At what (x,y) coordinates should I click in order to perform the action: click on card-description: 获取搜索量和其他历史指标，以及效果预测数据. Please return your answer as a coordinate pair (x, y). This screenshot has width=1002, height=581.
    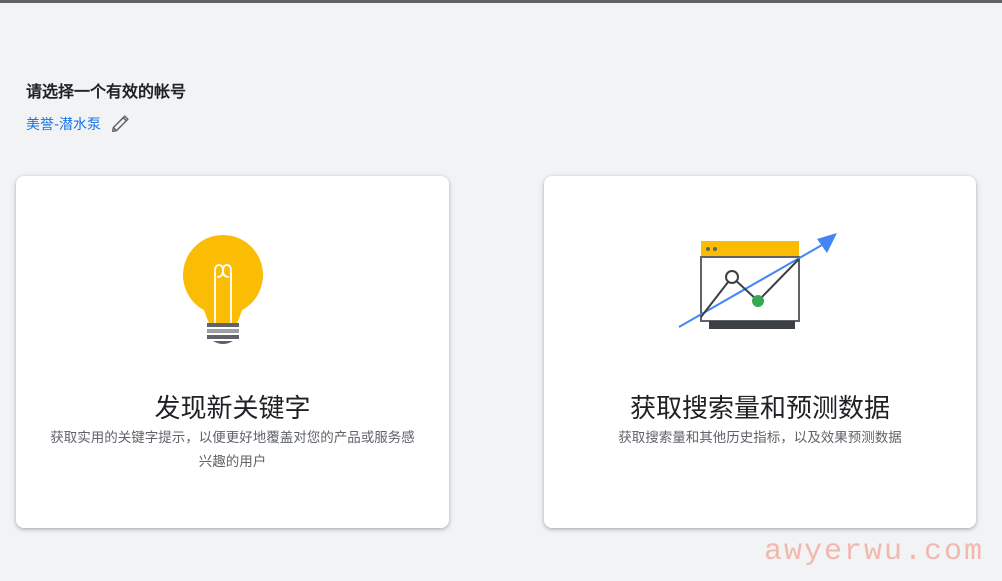
    Looking at the image, I should click on (760, 438).